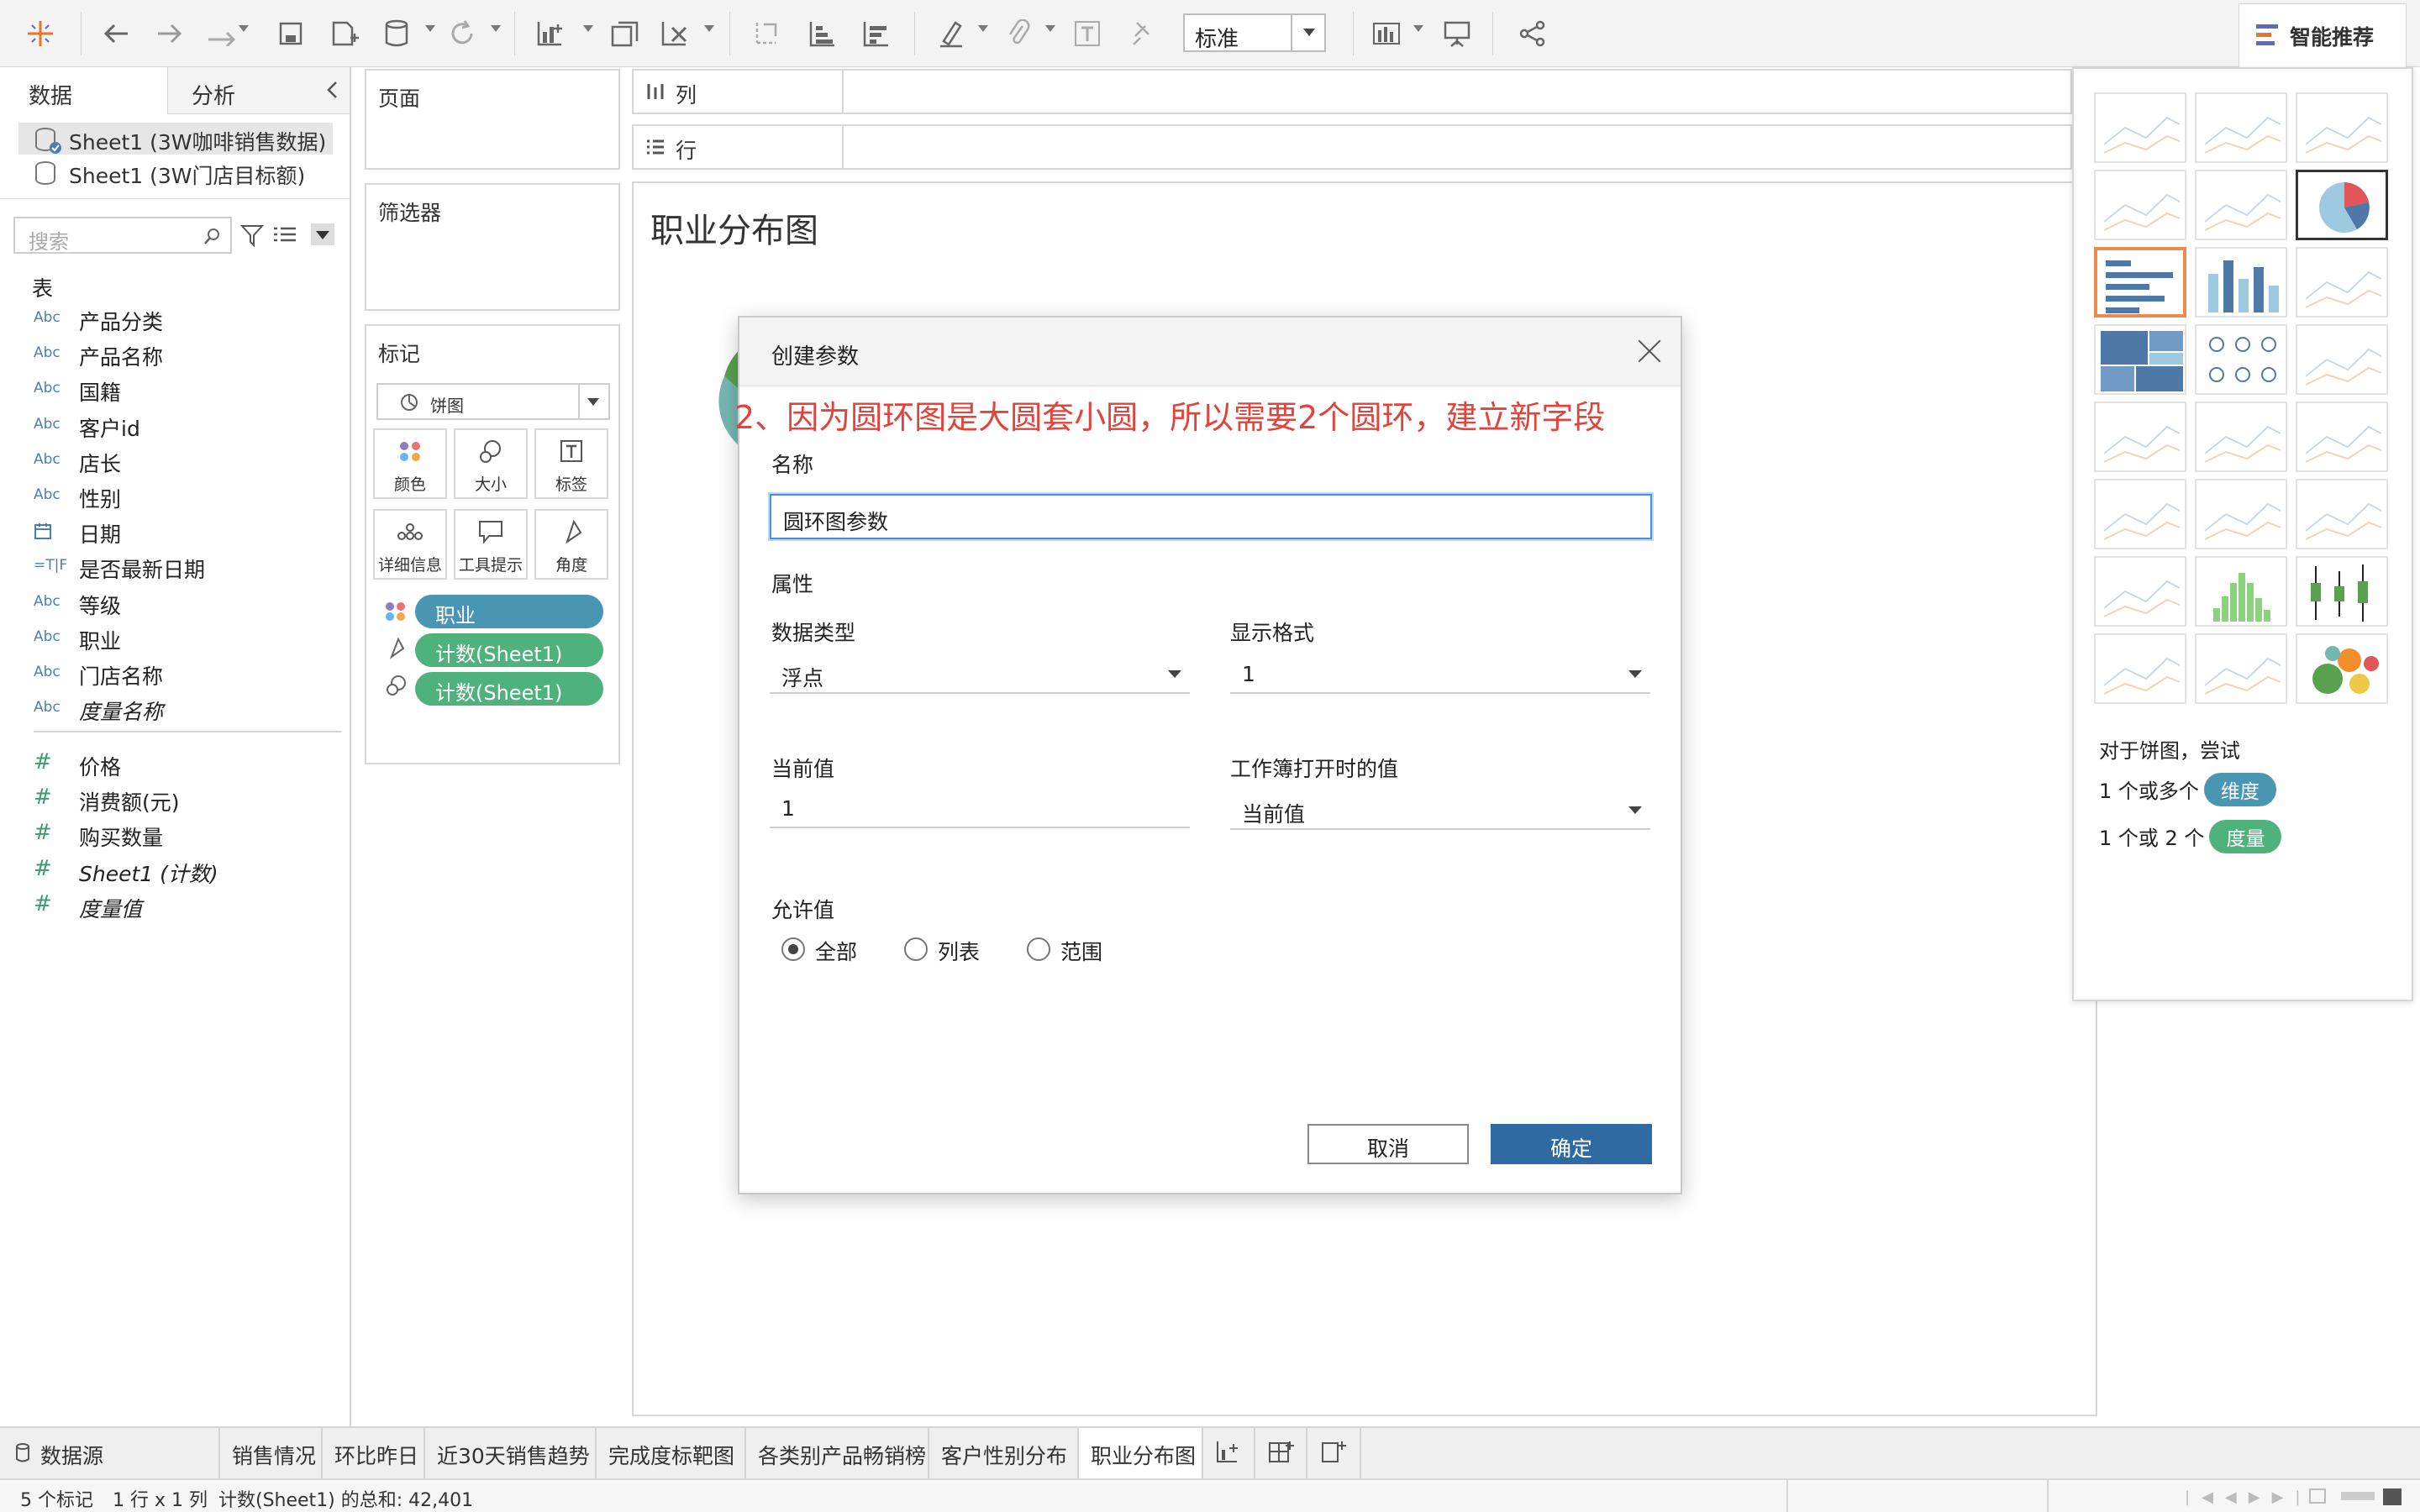 The width and height of the screenshot is (2420, 1512). Describe the element at coordinates (625, 33) in the screenshot. I see `duplicate-sheet-icon` at that location.